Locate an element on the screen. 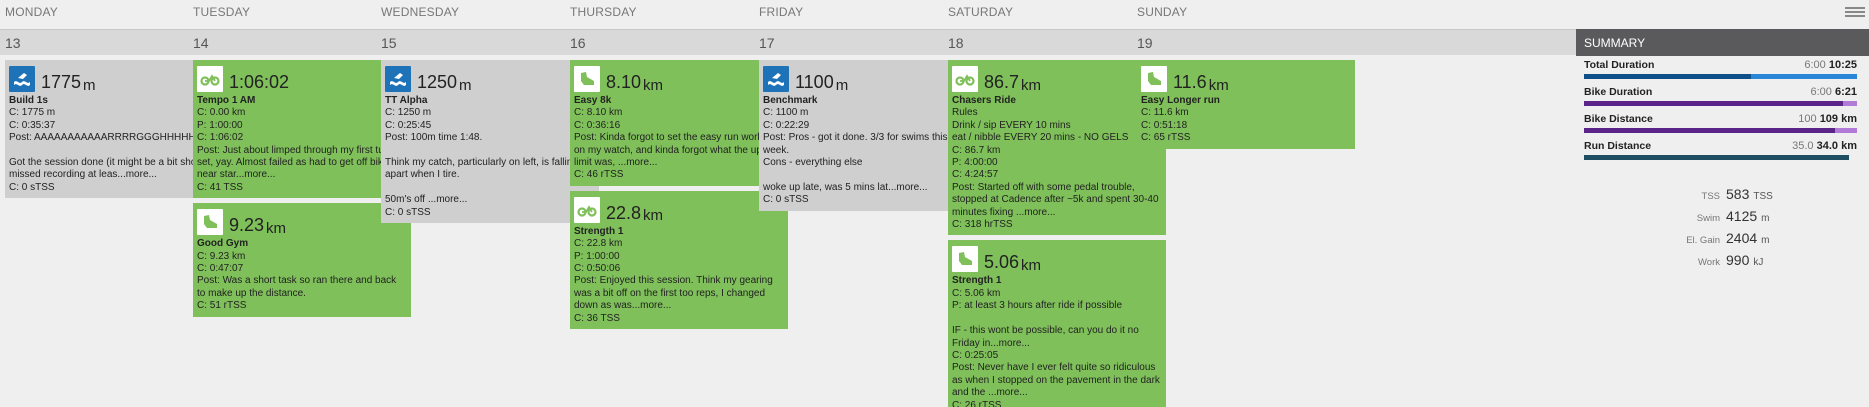 This screenshot has height=407, width=1869. day-date: 18 is located at coordinates (956, 43).